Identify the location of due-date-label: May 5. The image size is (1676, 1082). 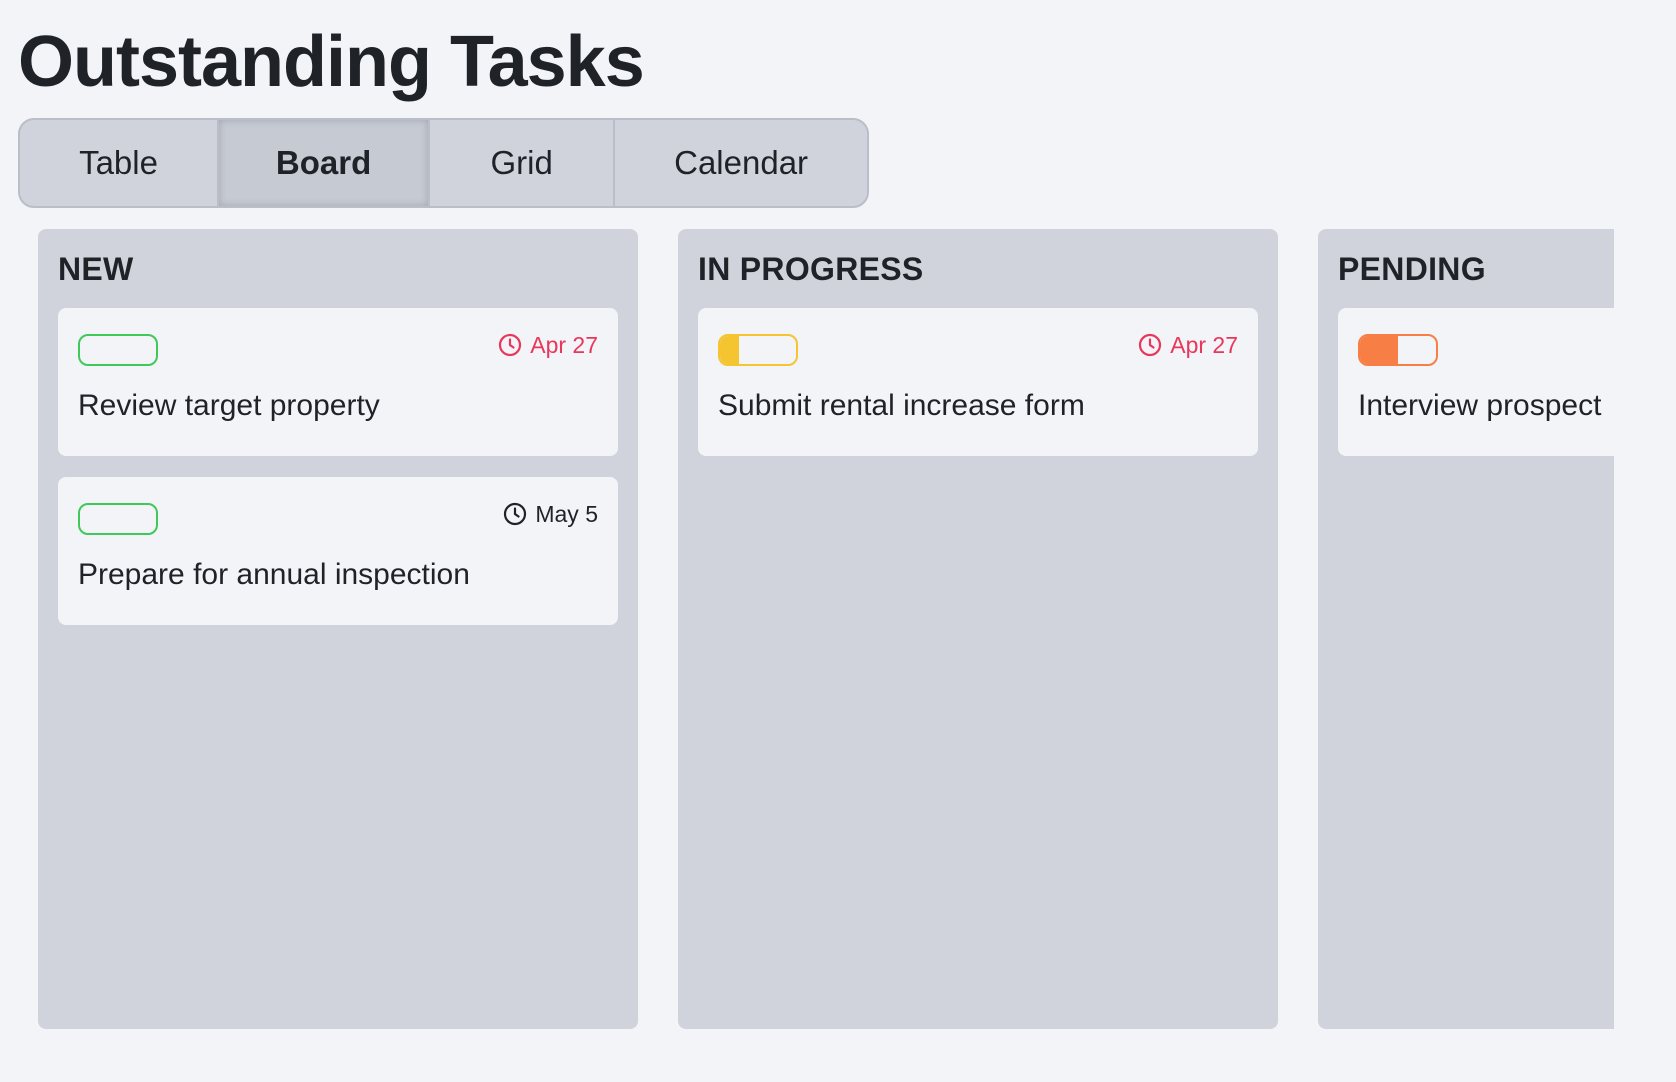
(566, 514).